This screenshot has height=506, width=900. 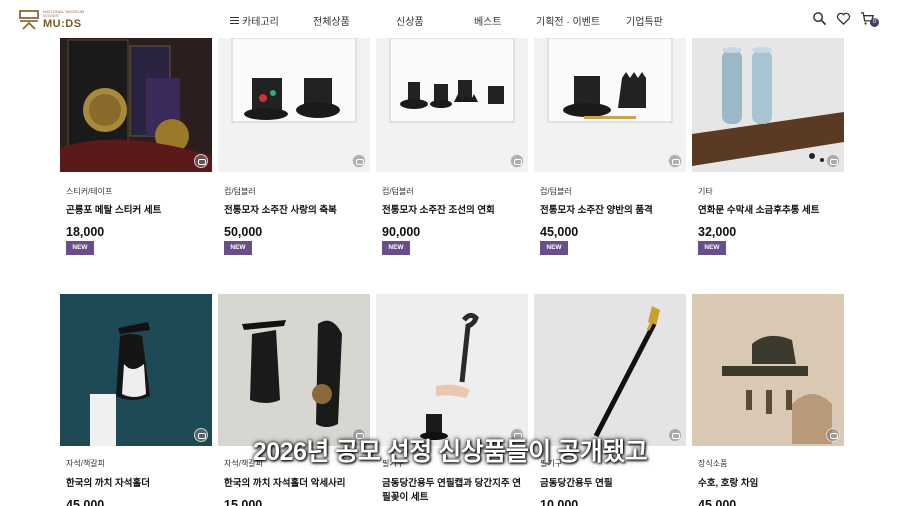 I want to click on product-title: 연화문 수막새 소금후추통 세트, so click(x=771, y=211).